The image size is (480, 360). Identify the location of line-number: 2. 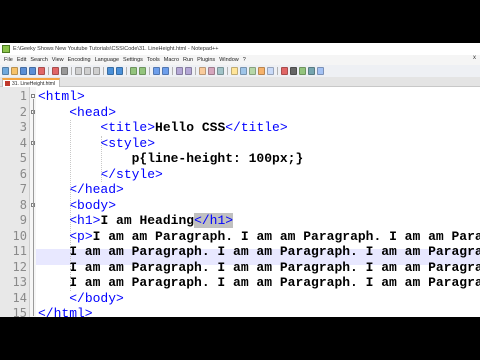
(23, 111).